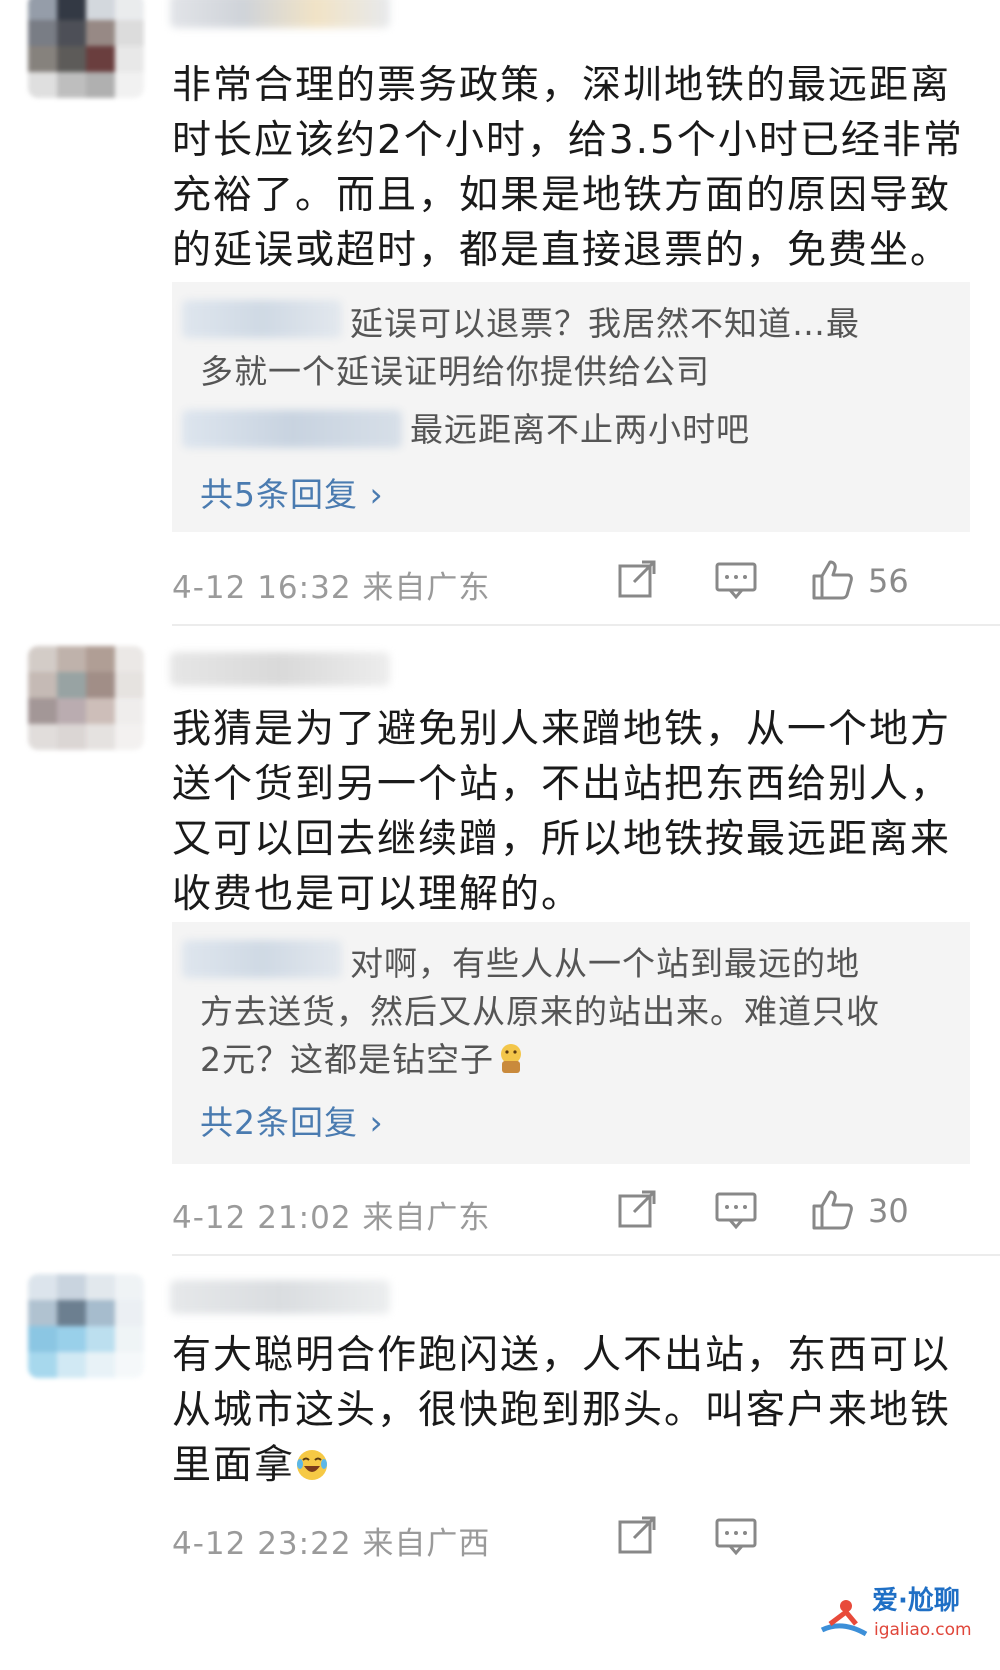 The height and width of the screenshot is (1670, 1000). What do you see at coordinates (312, 1465) in the screenshot?
I see `laughing-crying-emoji-icon` at bounding box center [312, 1465].